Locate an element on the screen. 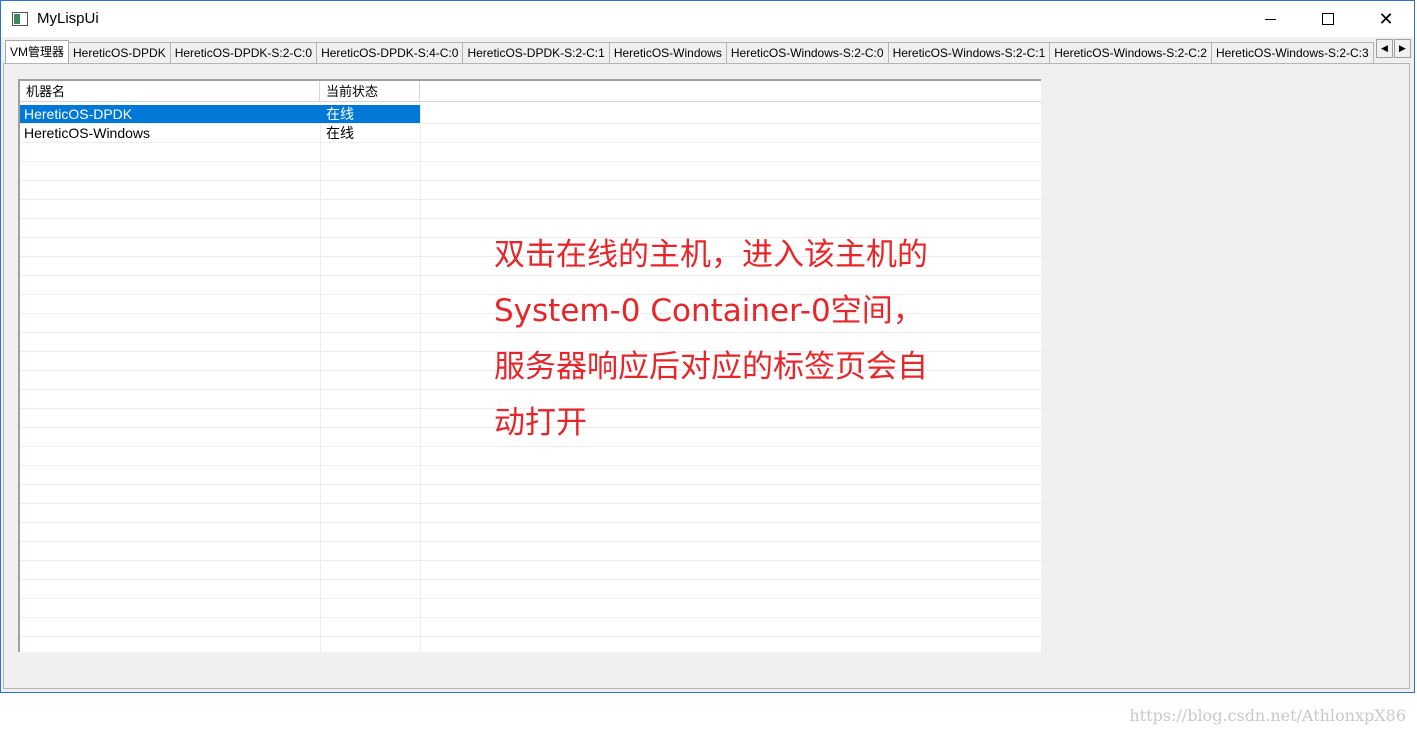 Image resolution: width=1417 pixels, height=737 pixels. list-header: 机器名 当前状态 is located at coordinates (530, 91).